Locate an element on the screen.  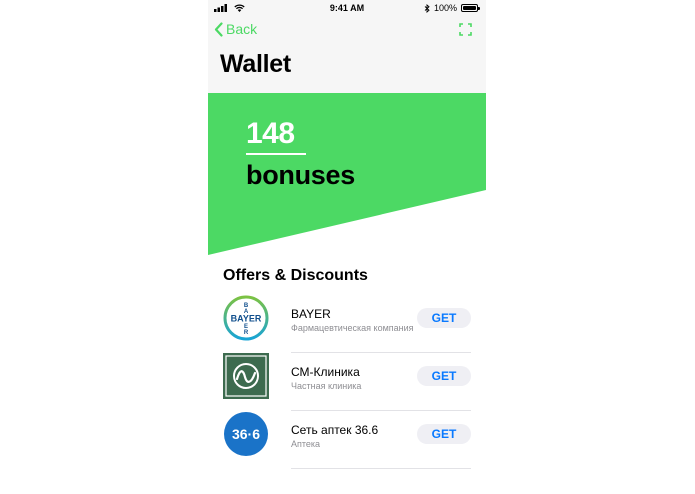
offer-subtitle: Фармацевтическая компания is located at coordinates (352, 328).